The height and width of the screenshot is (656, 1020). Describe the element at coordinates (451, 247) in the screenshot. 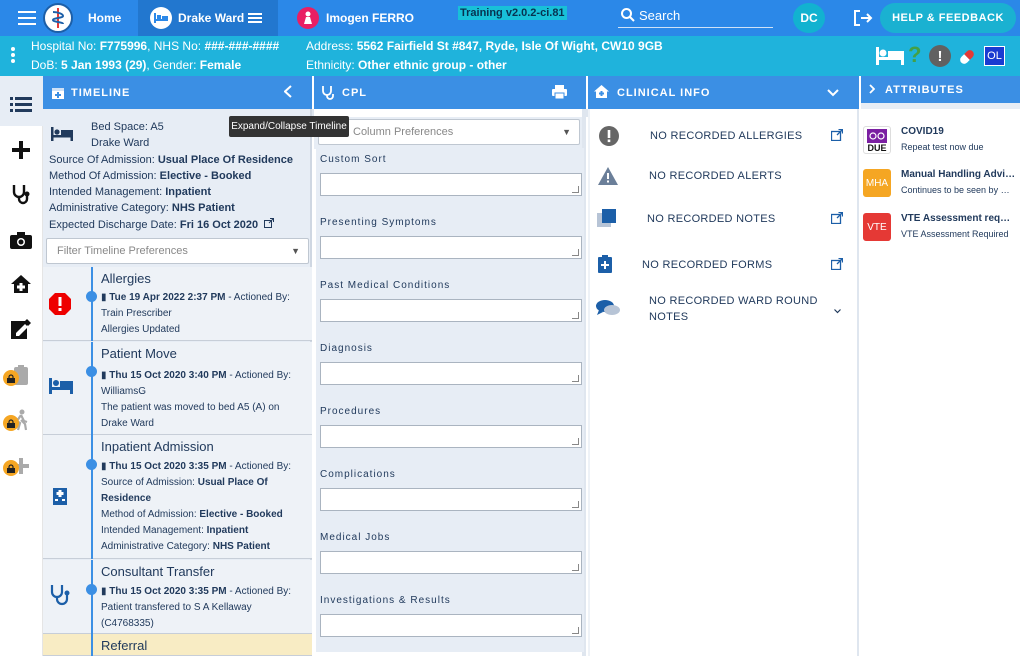

I see `presenting-symptoms-textarea` at that location.